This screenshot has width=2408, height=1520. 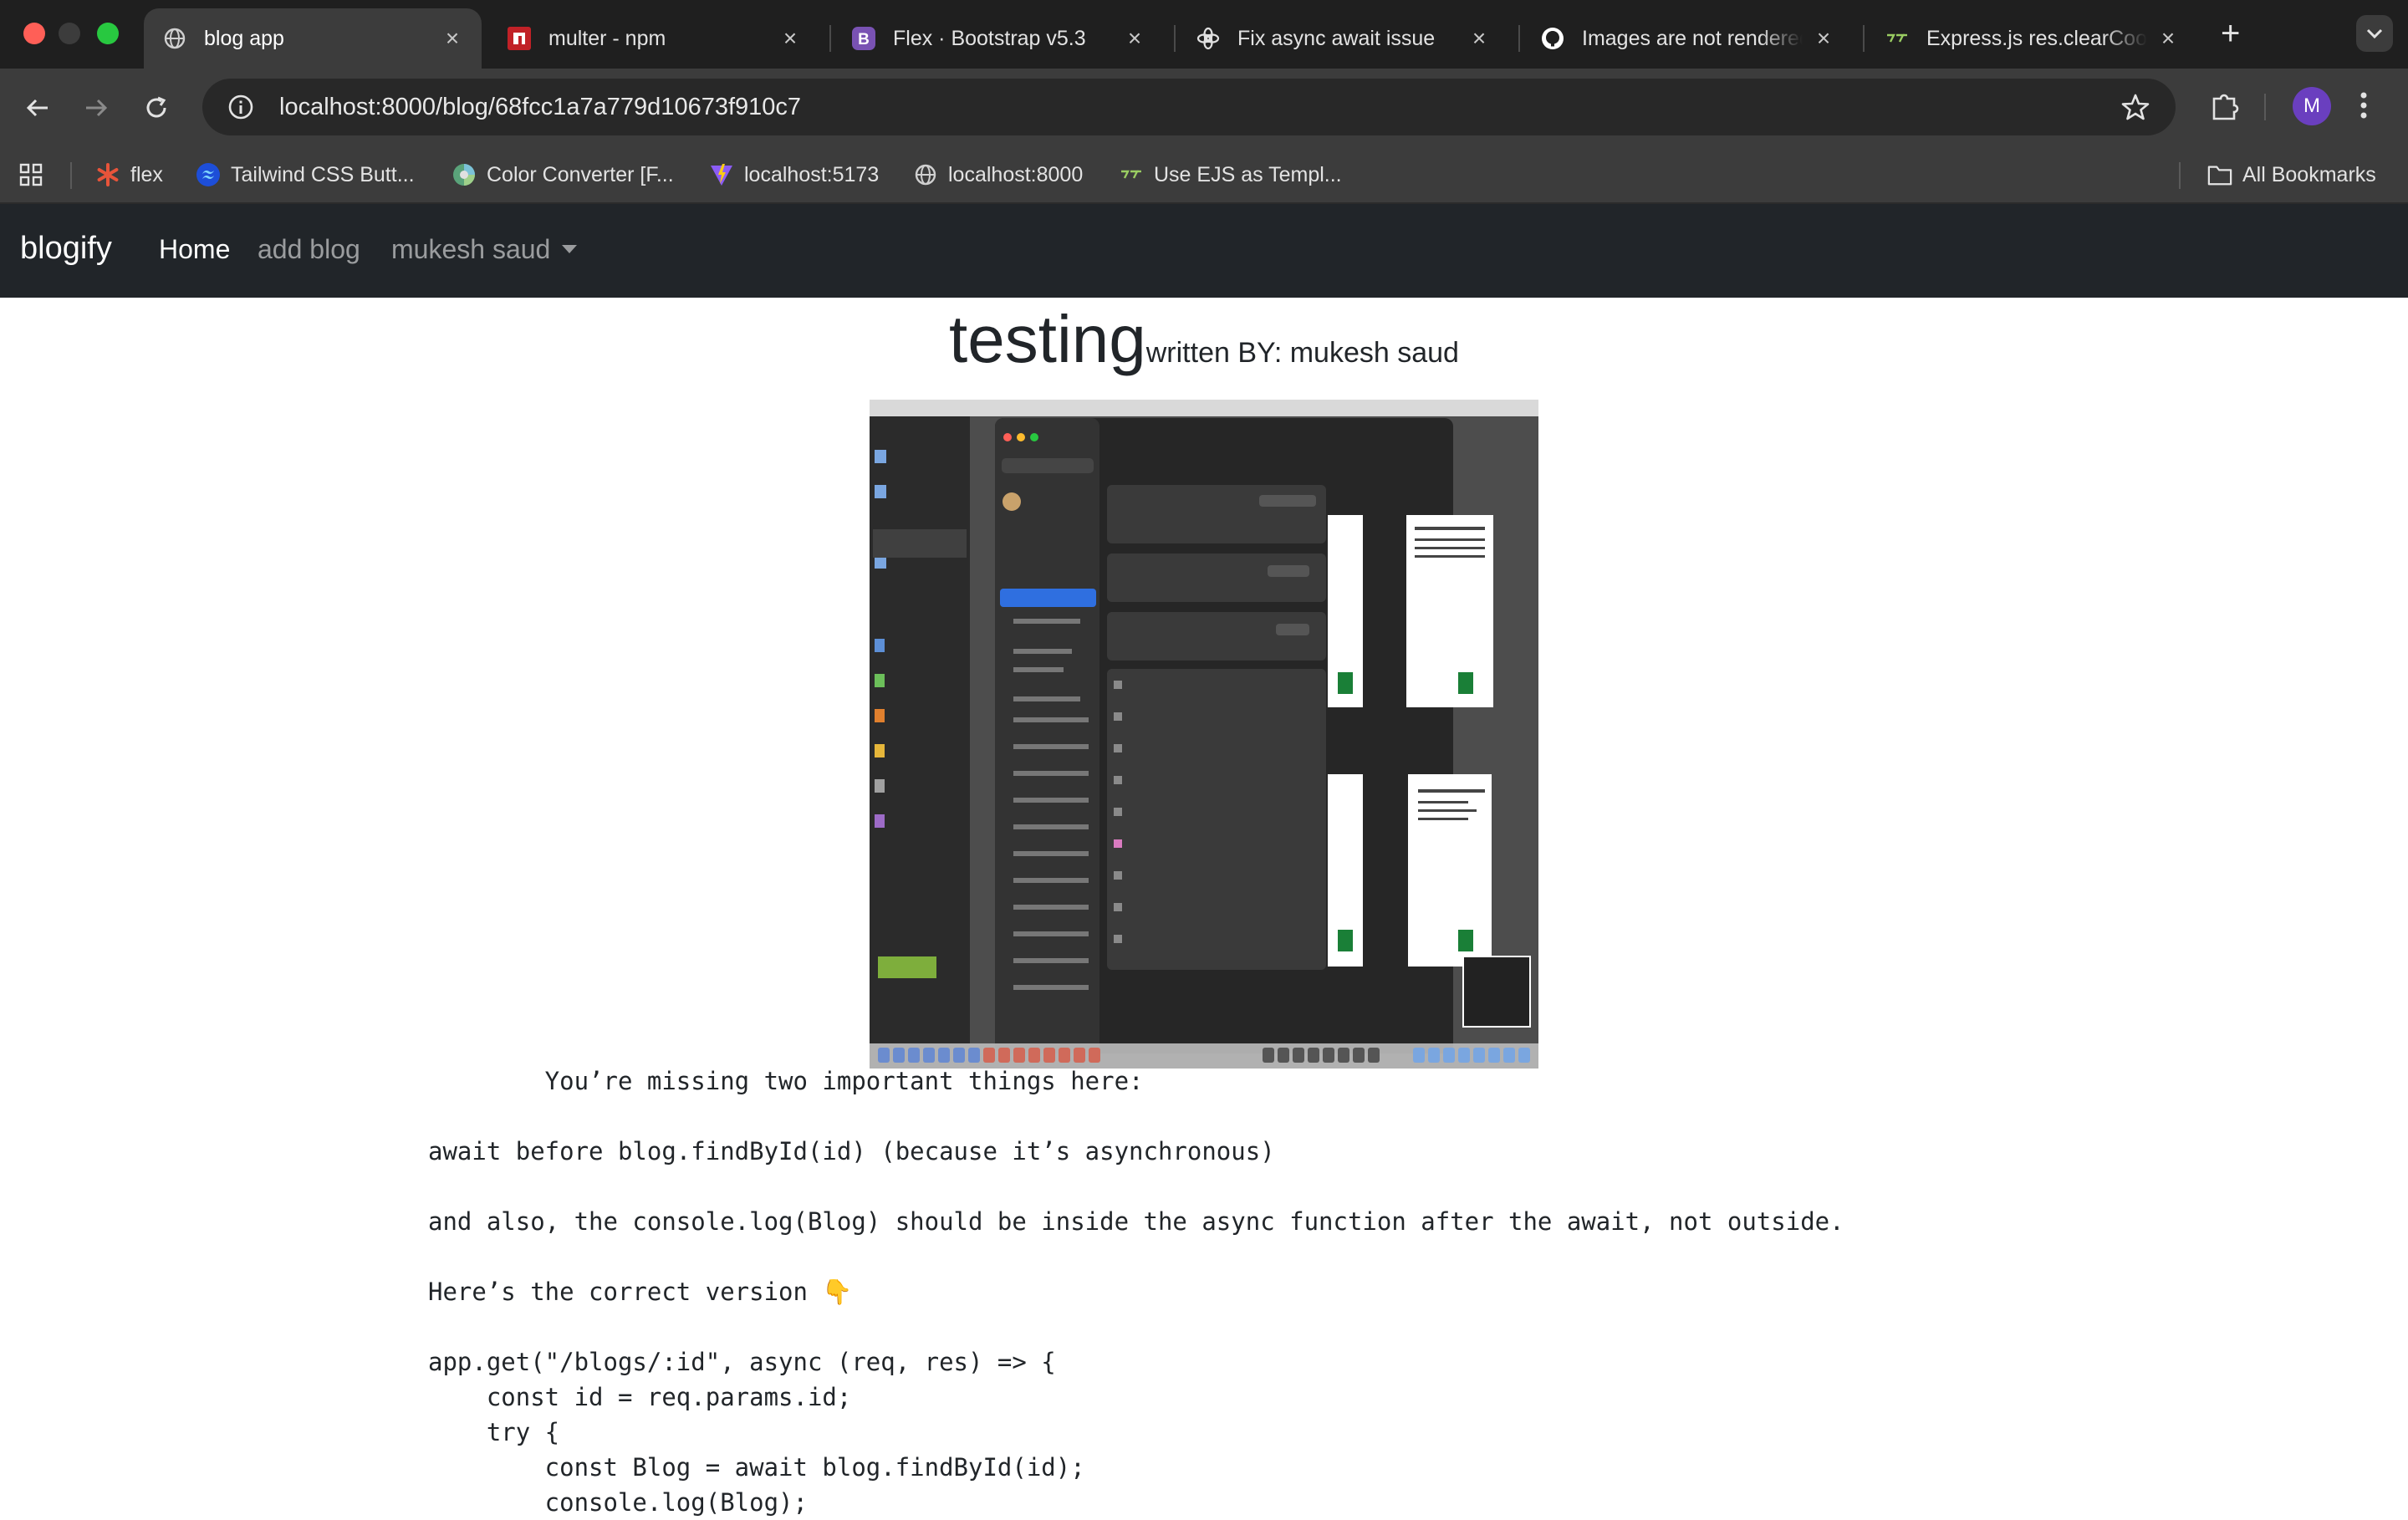 I want to click on tab-bootstrap-flex: B Flex · Bootstrap v5.3 ×, so click(x=998, y=38).